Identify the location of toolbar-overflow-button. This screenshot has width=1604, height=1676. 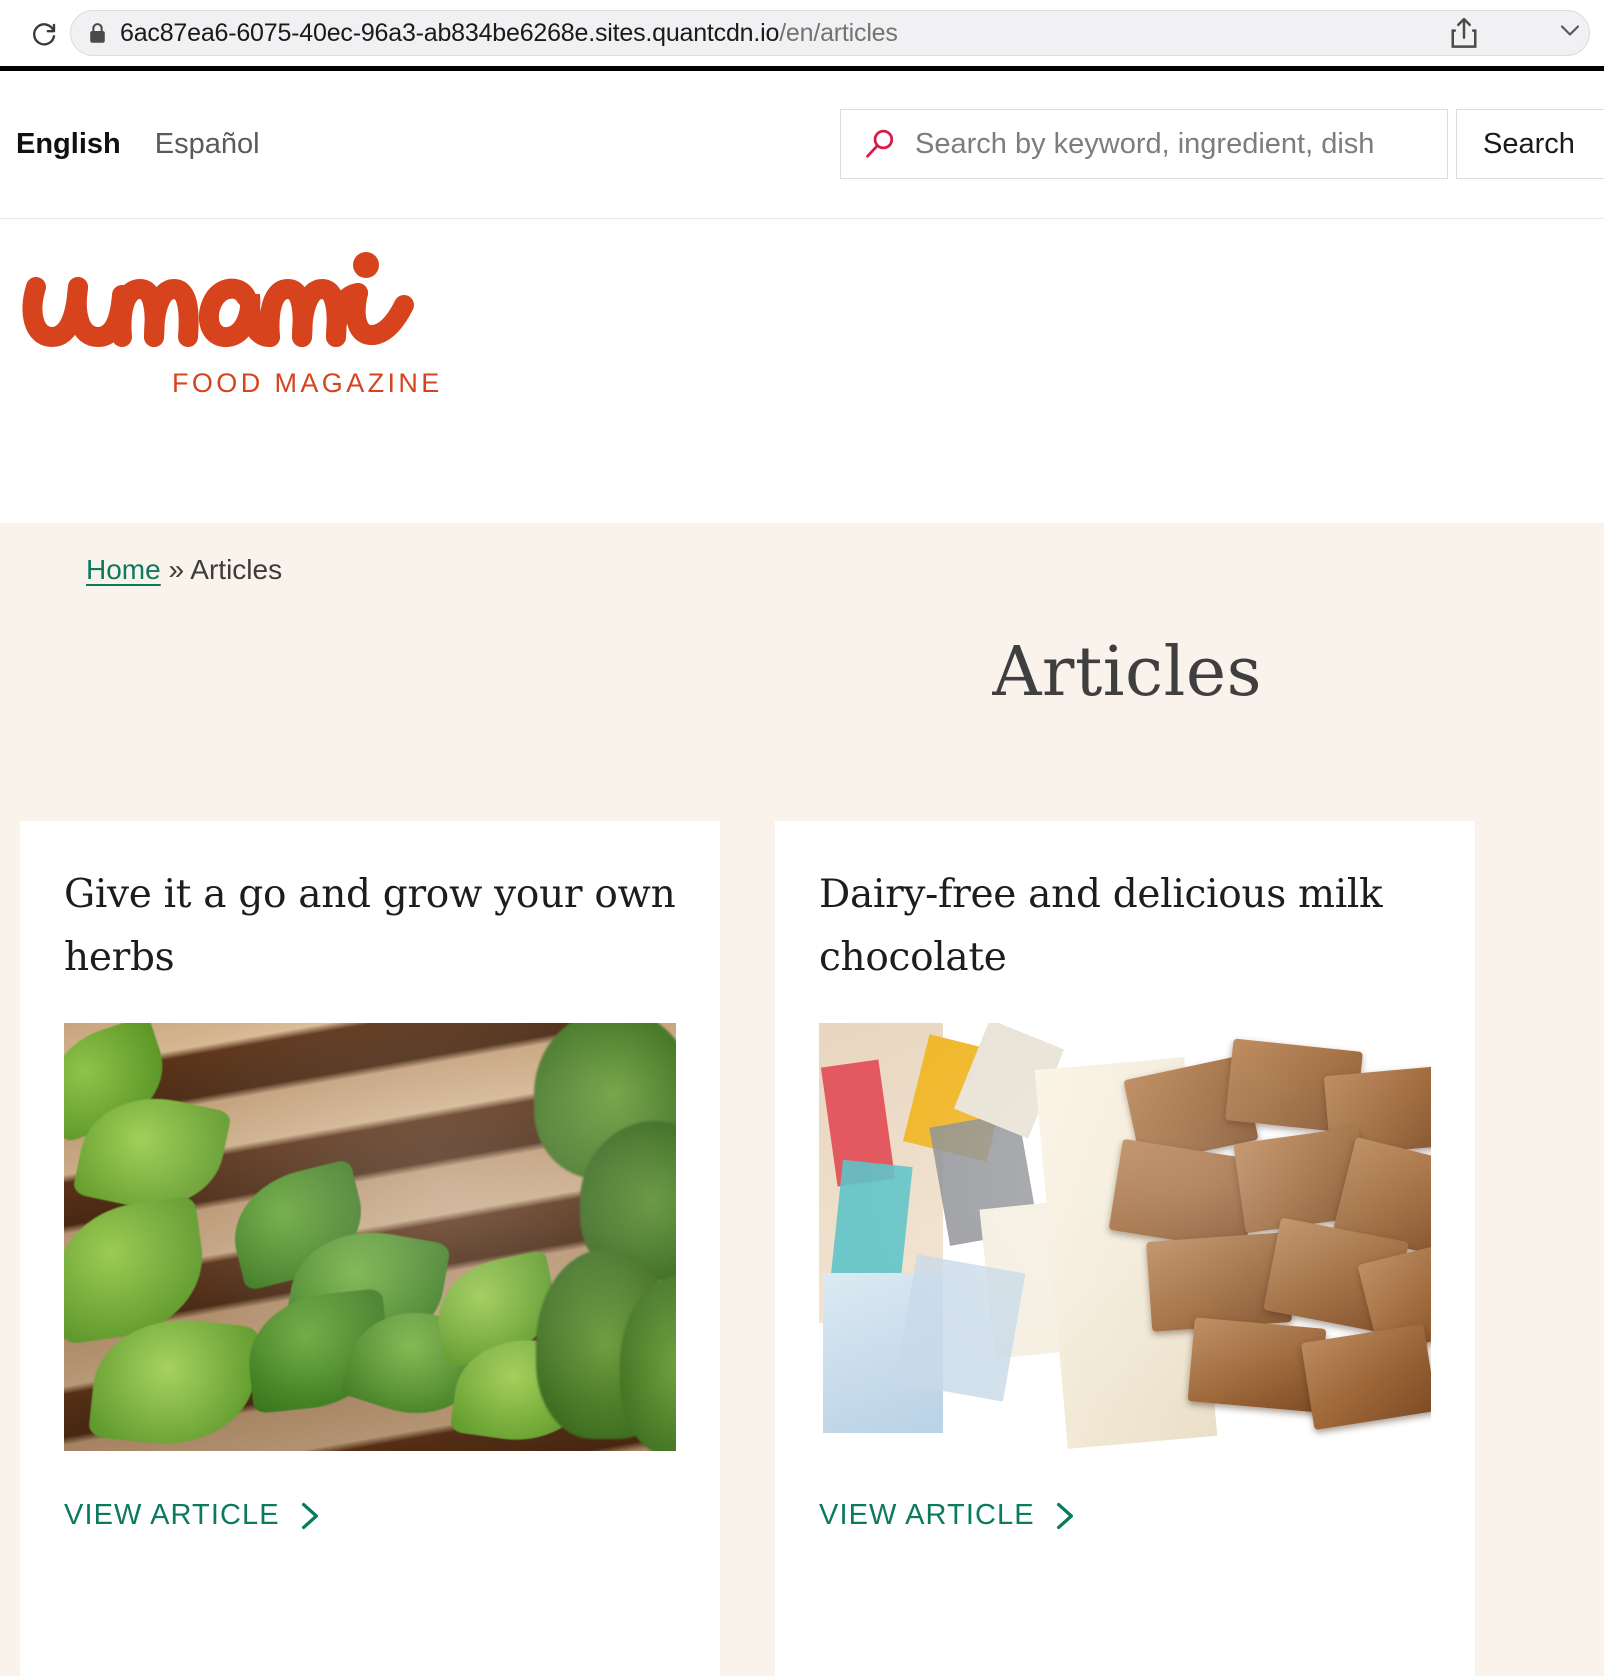
(1570, 33).